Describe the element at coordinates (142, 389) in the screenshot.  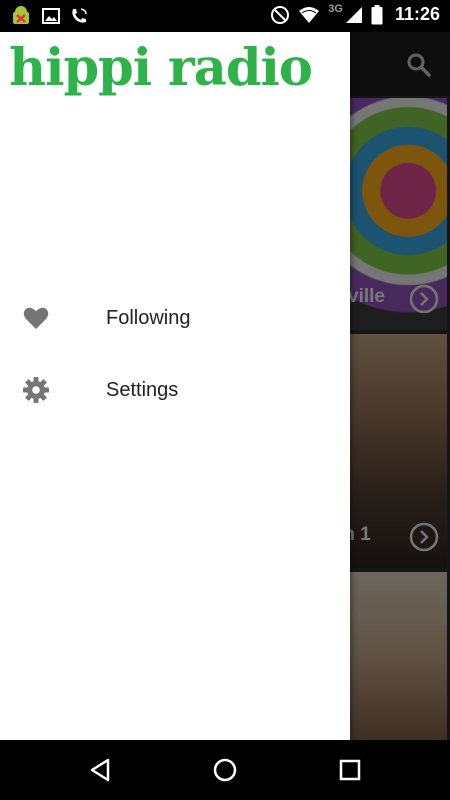
I see `drawer-item-label: Settings` at that location.